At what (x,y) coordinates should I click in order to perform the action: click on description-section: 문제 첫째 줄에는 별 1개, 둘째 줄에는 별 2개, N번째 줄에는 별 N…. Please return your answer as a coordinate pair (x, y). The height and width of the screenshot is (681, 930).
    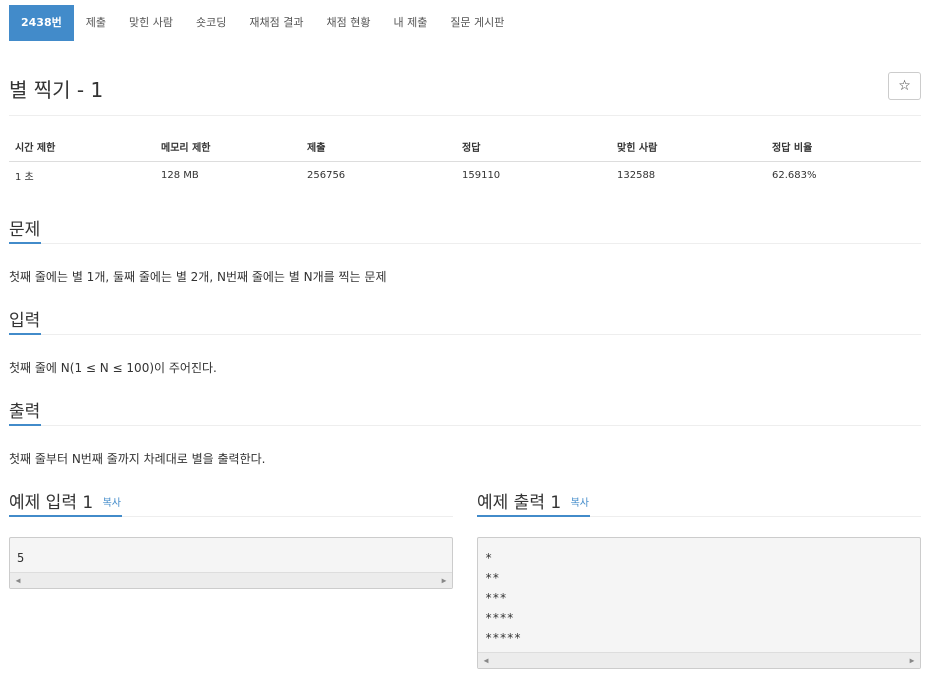
    Looking at the image, I should click on (465, 250).